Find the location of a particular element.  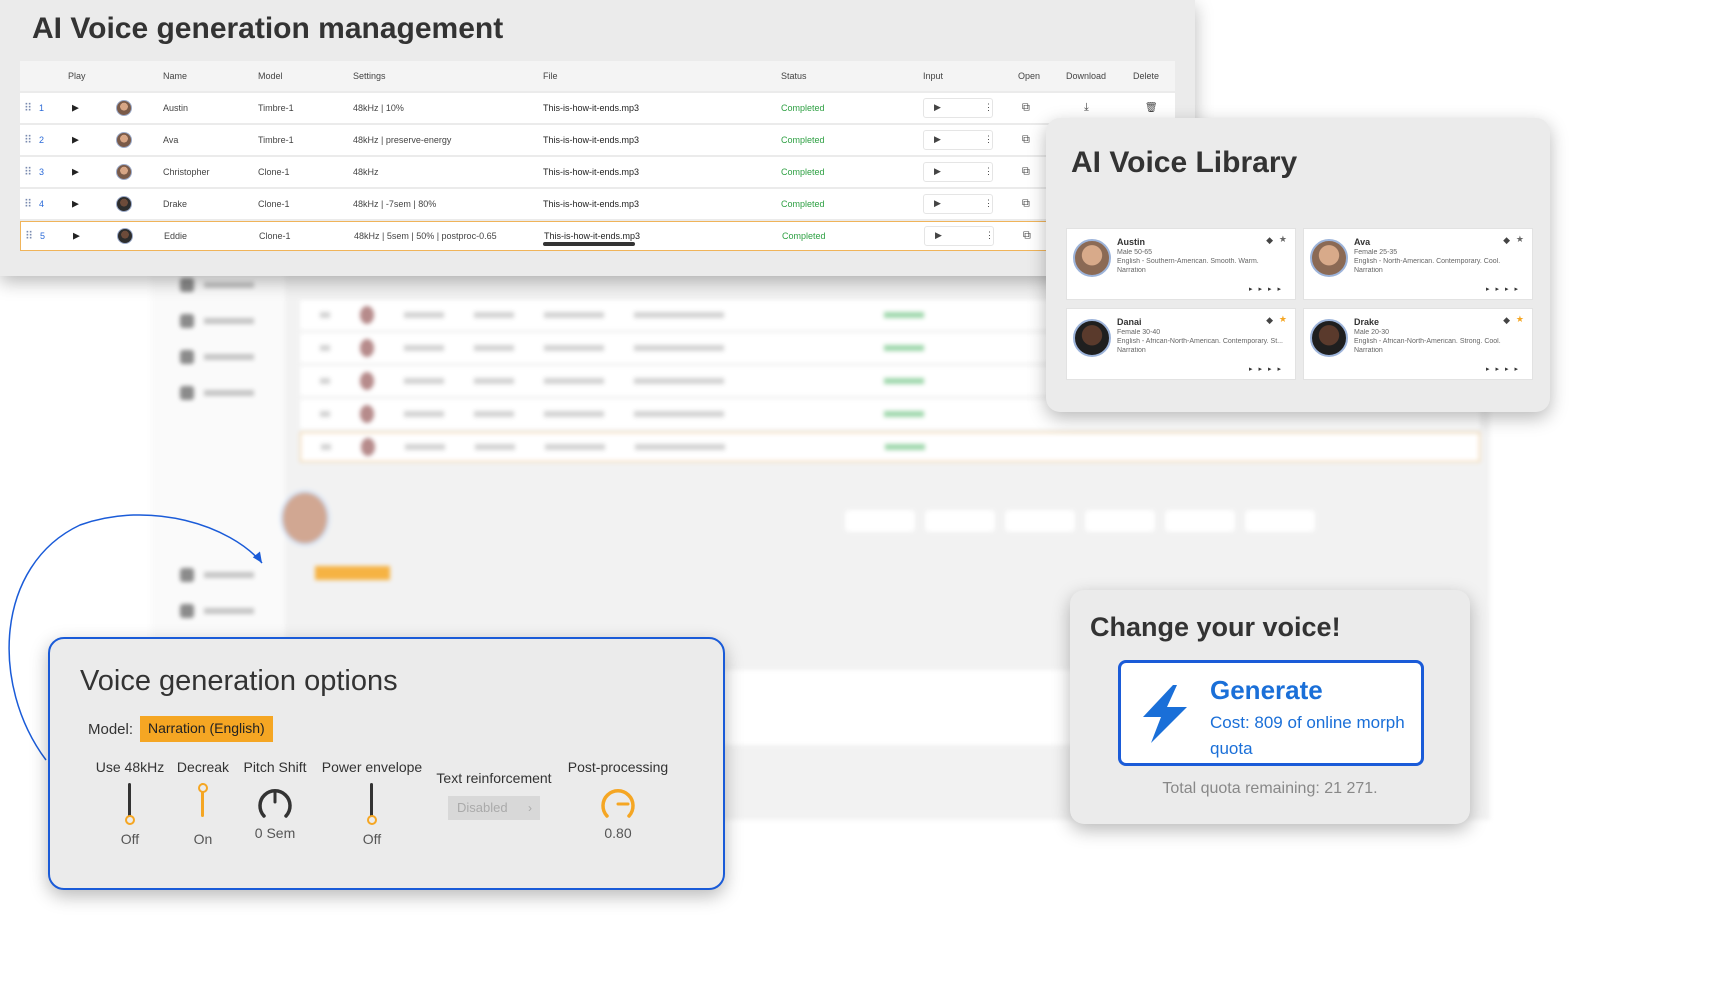

generate-cost: Cost: 809 of online morph quota is located at coordinates (1307, 735).